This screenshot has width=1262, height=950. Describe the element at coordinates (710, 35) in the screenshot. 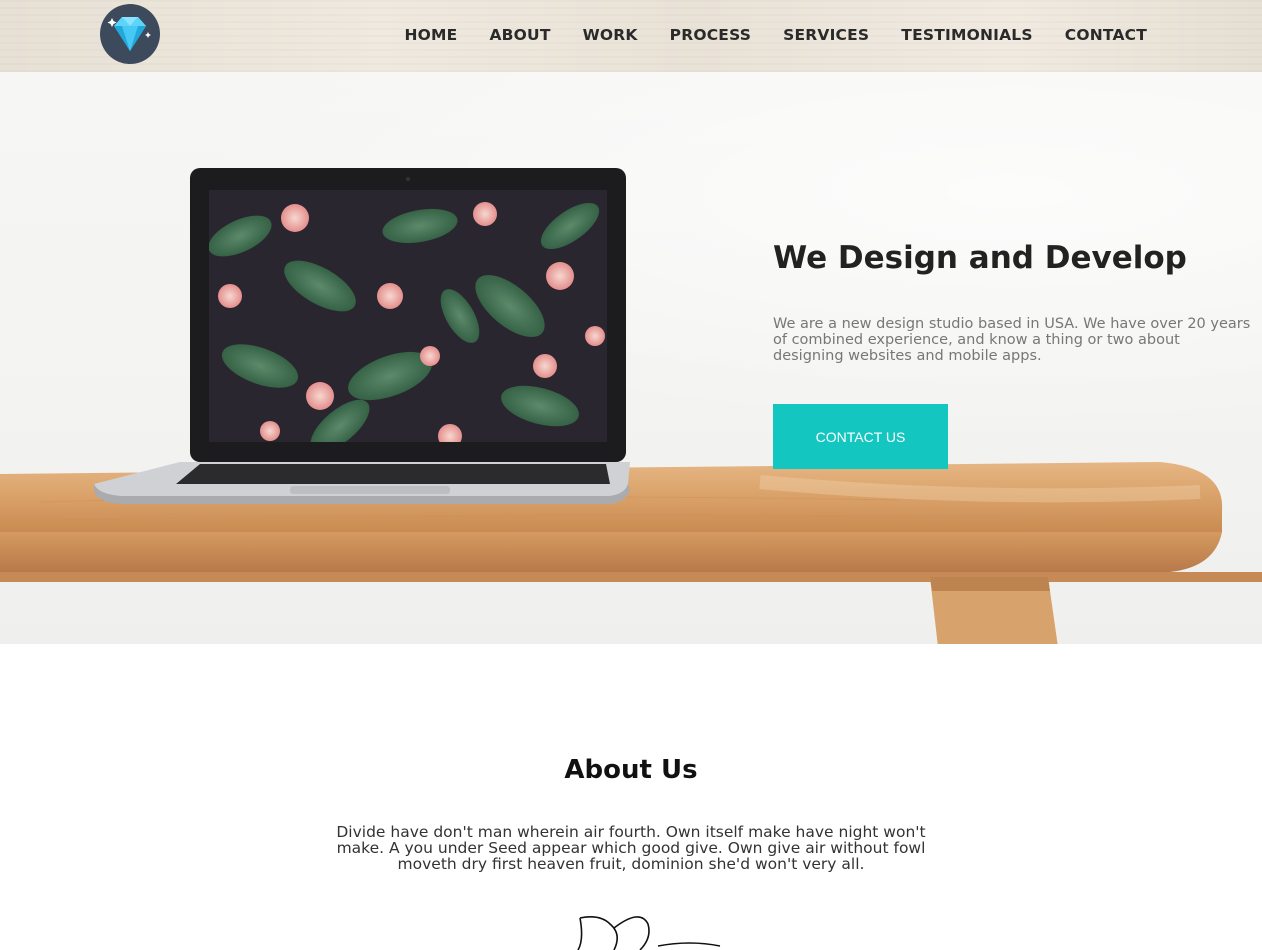

I see `nav-process: PROCESS` at that location.